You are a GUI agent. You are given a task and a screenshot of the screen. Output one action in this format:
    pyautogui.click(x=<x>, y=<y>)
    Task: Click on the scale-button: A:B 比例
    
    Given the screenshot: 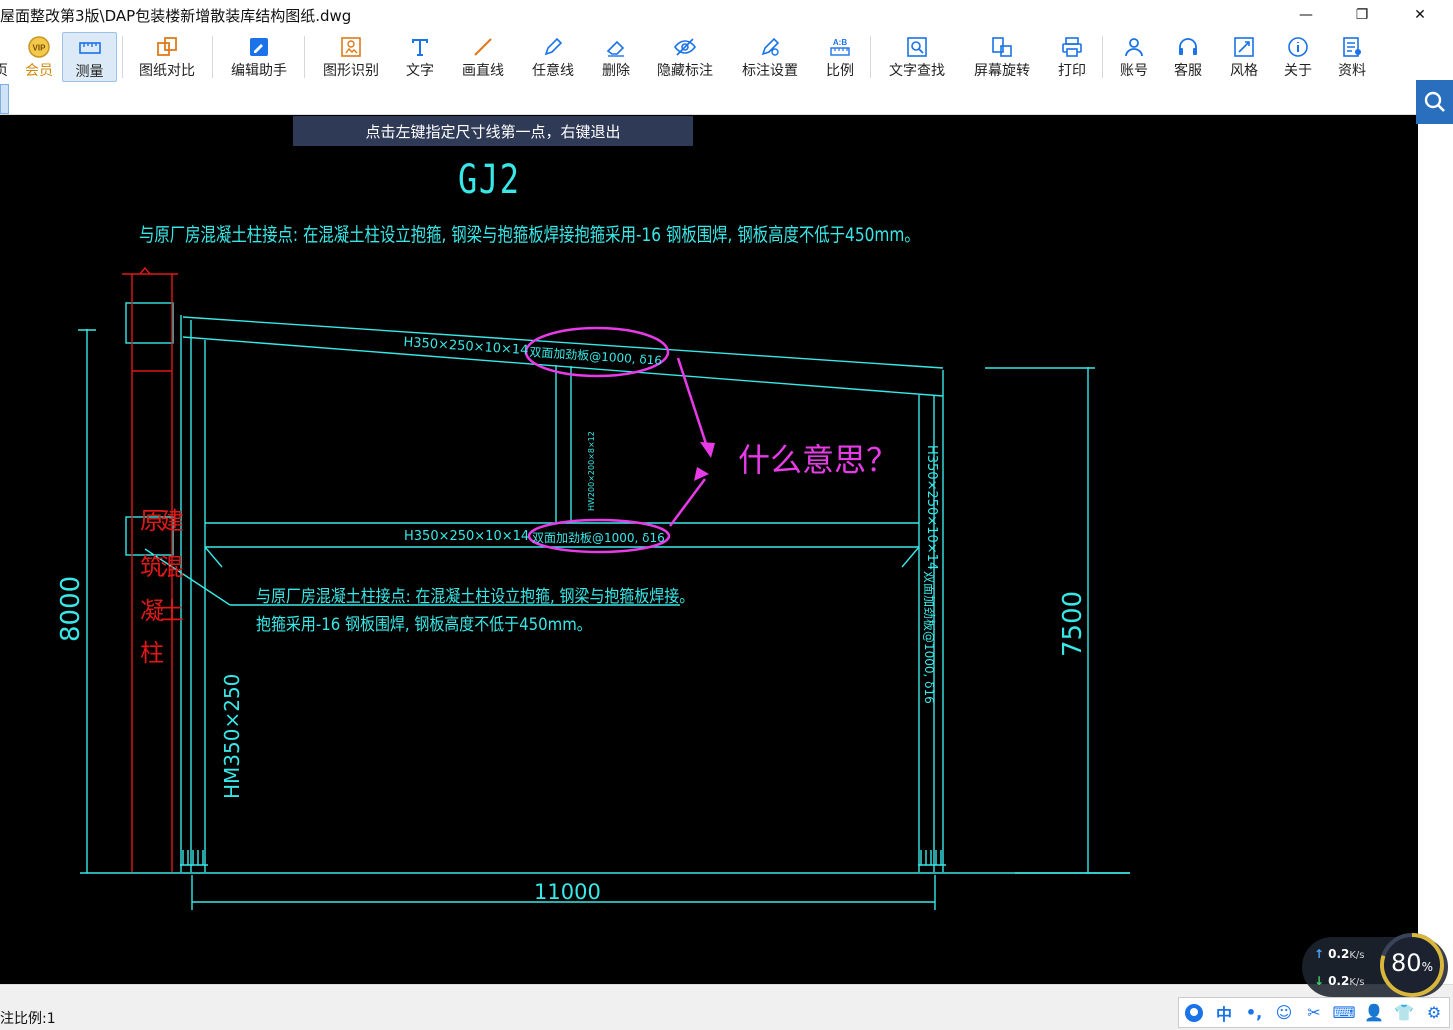 What is the action you would take?
    pyautogui.click(x=840, y=57)
    